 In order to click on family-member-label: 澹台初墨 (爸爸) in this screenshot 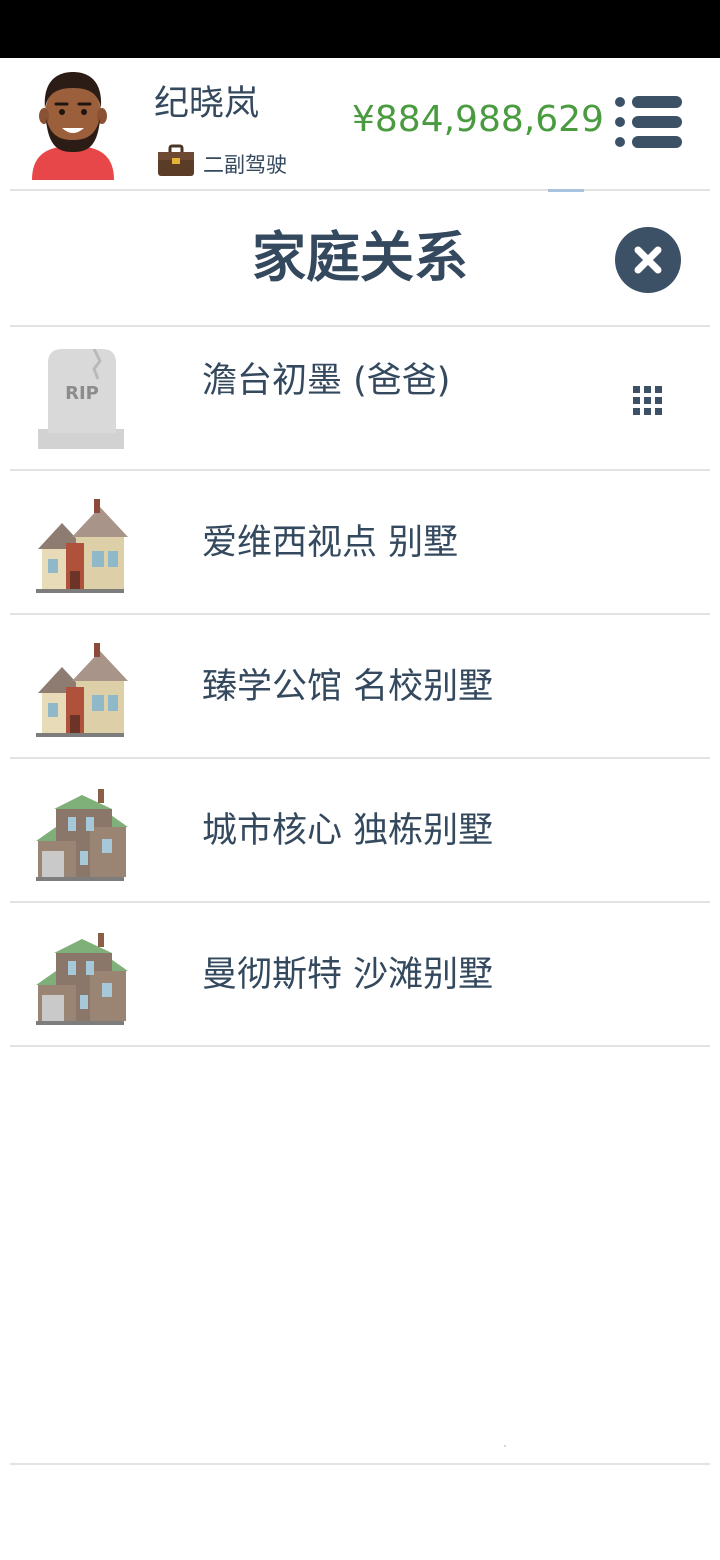, I will do `click(326, 381)`.